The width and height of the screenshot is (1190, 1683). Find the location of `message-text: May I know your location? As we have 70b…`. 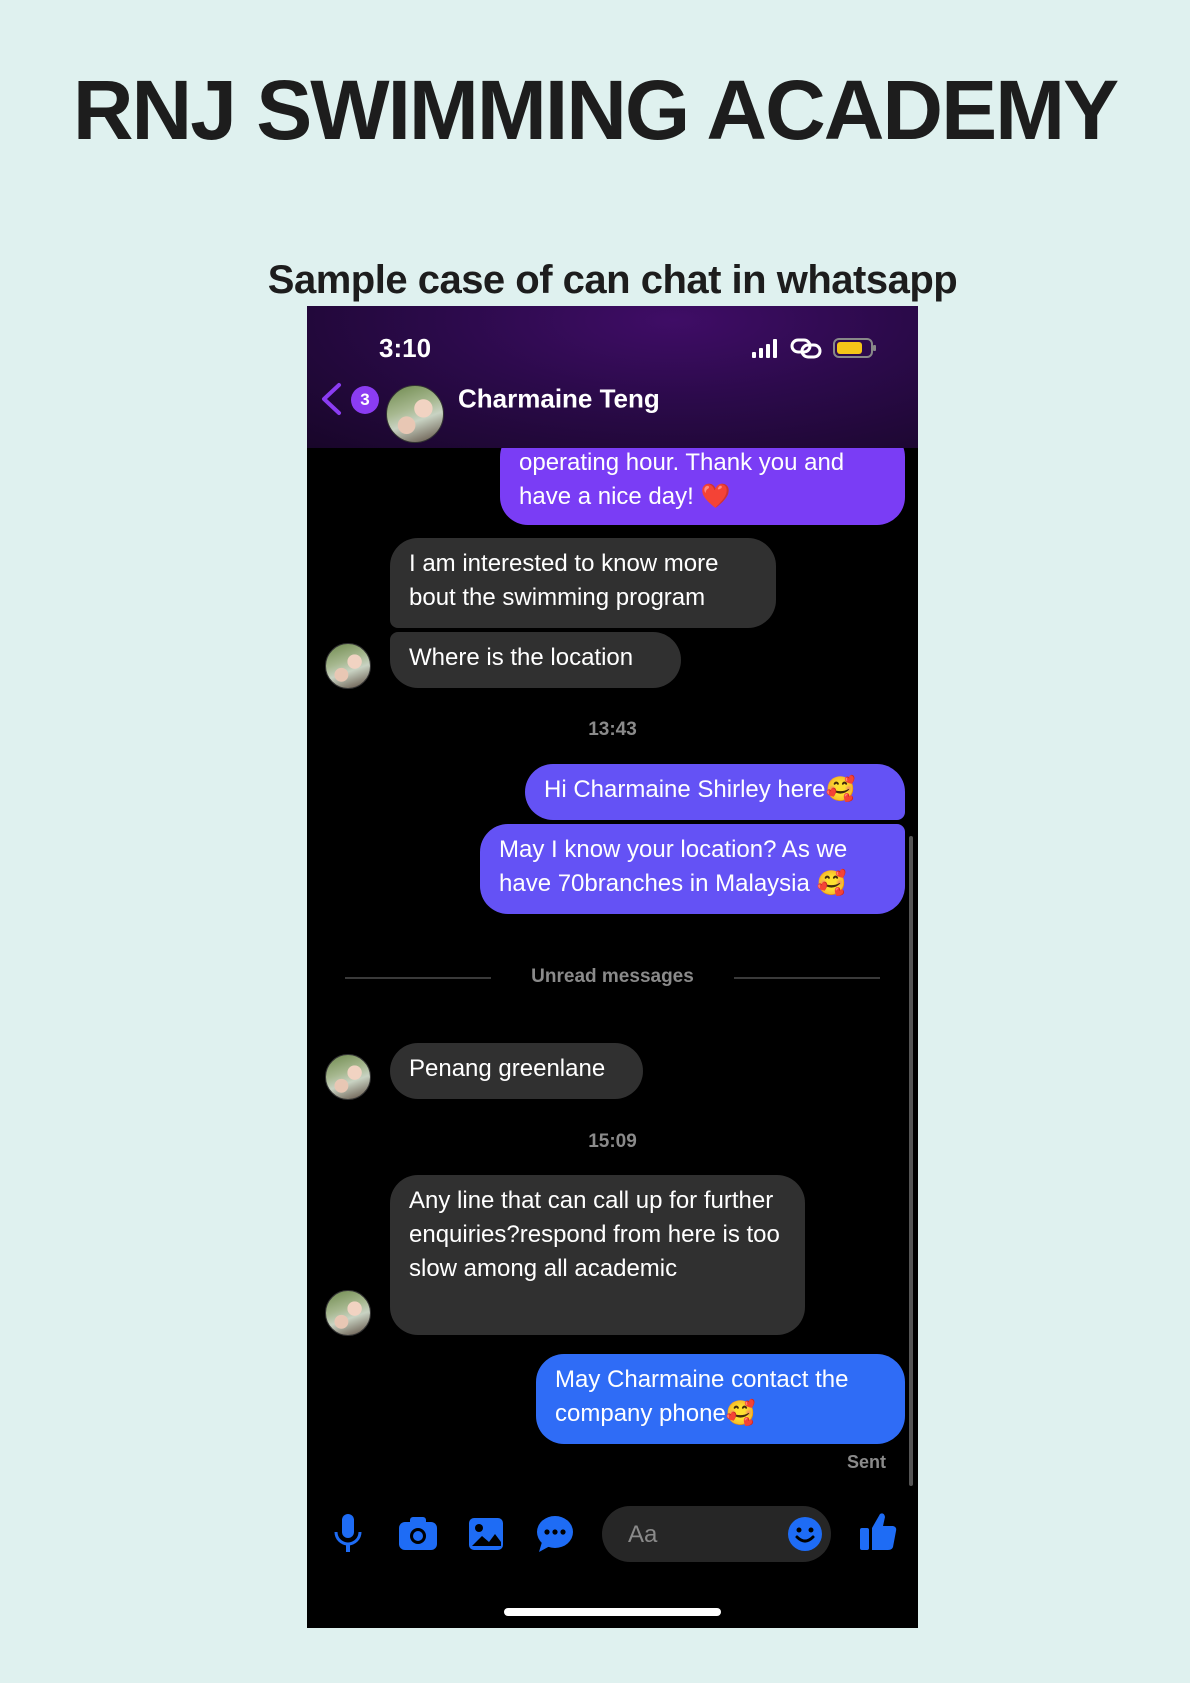

message-text: May I know your location? As we have 70b… is located at coordinates (673, 866).